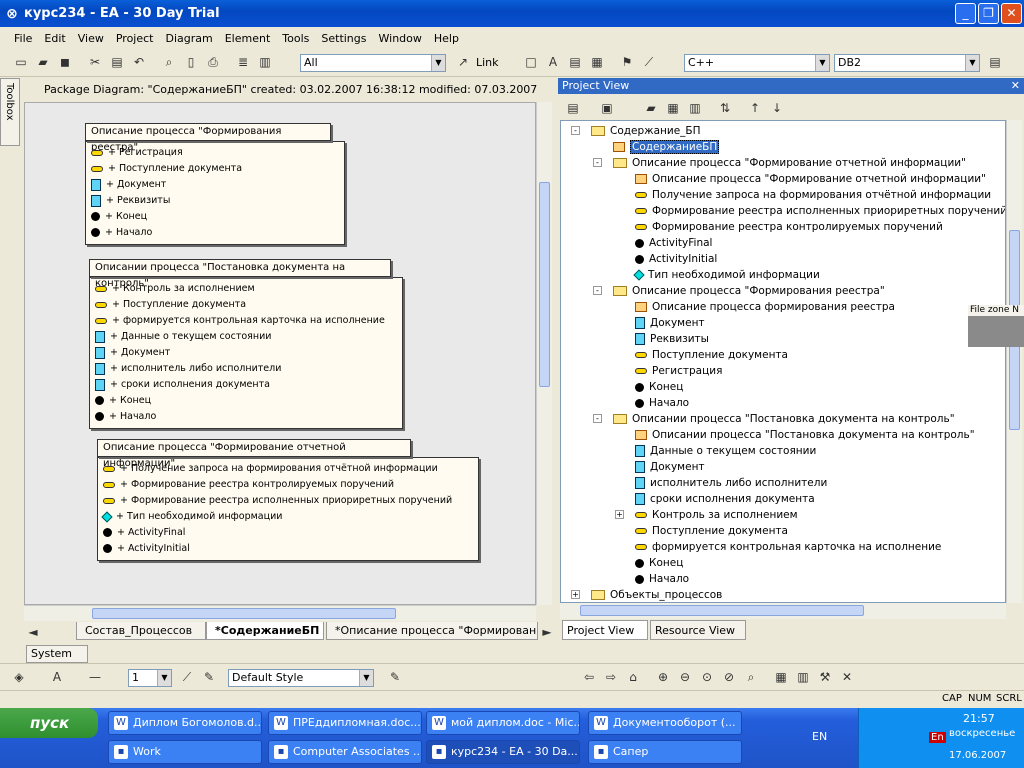 Image resolution: width=1024 pixels, height=768 pixels. What do you see at coordinates (731, 483) in the screenshot?
I see `tree-item: исполнитель либо исполнители` at bounding box center [731, 483].